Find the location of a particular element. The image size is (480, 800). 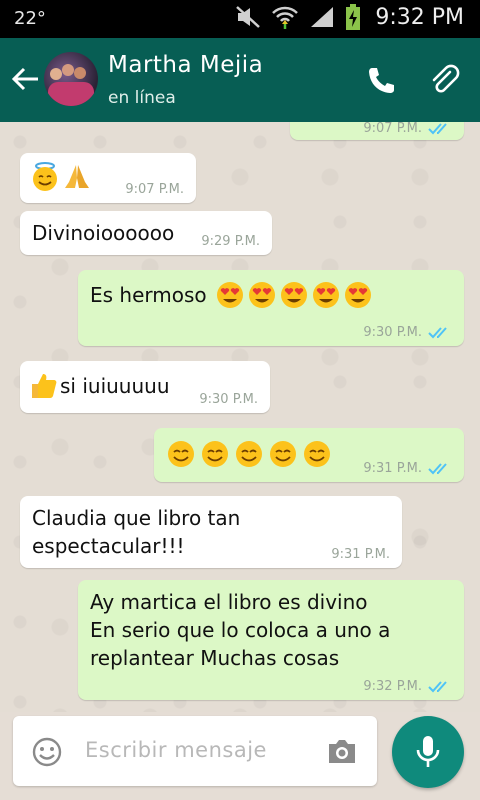

contact-name: Martha Mejia is located at coordinates (185, 65).